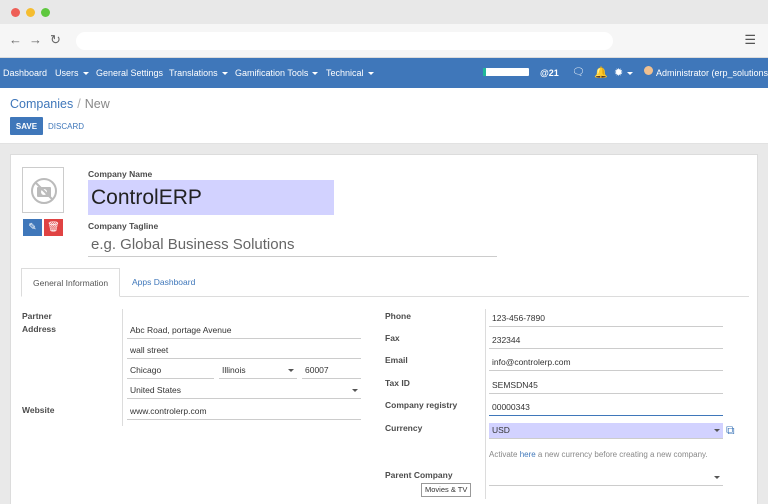 This screenshot has width=768, height=504. What do you see at coordinates (606, 431) in the screenshot?
I see `currency-select: USD` at bounding box center [606, 431].